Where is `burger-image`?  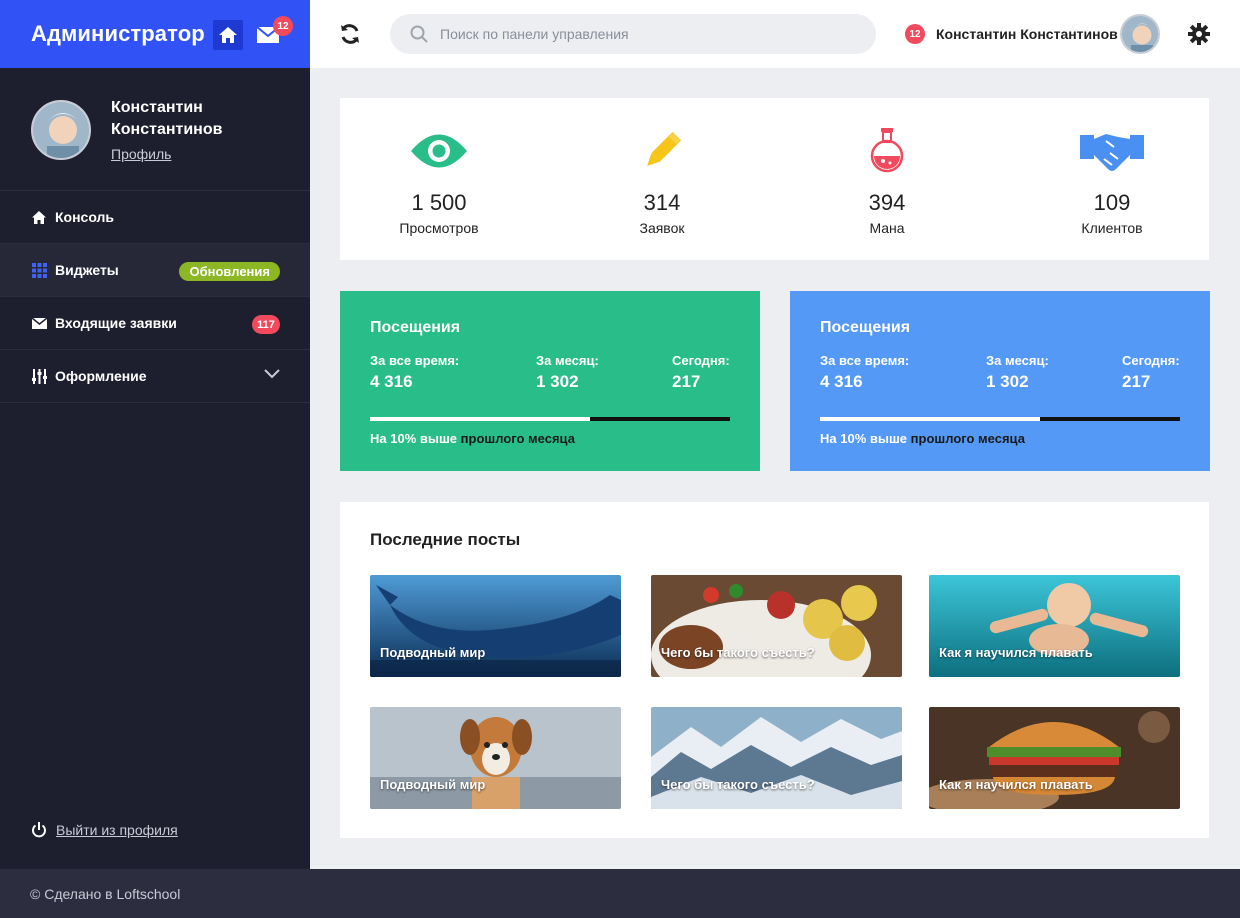 burger-image is located at coordinates (1054, 758).